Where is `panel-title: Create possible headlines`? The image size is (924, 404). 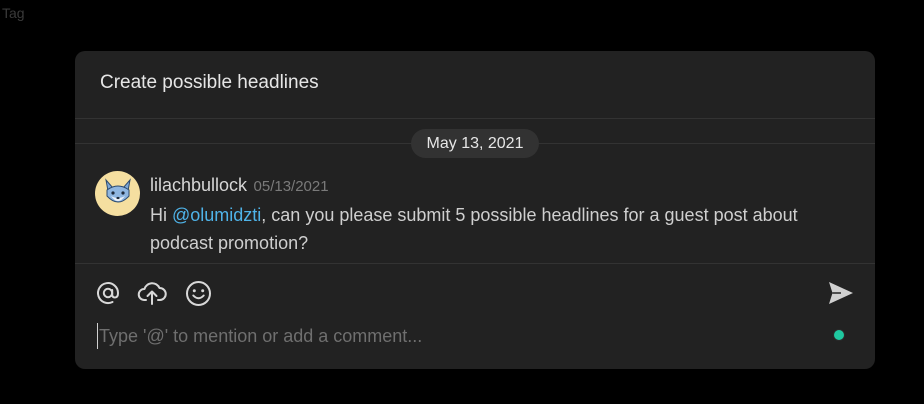
panel-title: Create possible headlines is located at coordinates (209, 82).